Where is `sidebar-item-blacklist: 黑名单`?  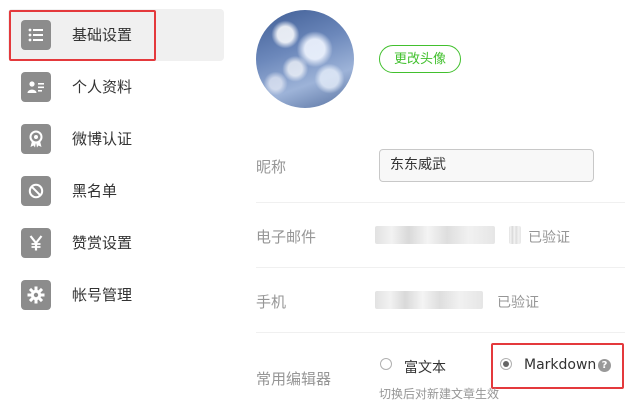 sidebar-item-blacklist: 黑名单 is located at coordinates (116, 191).